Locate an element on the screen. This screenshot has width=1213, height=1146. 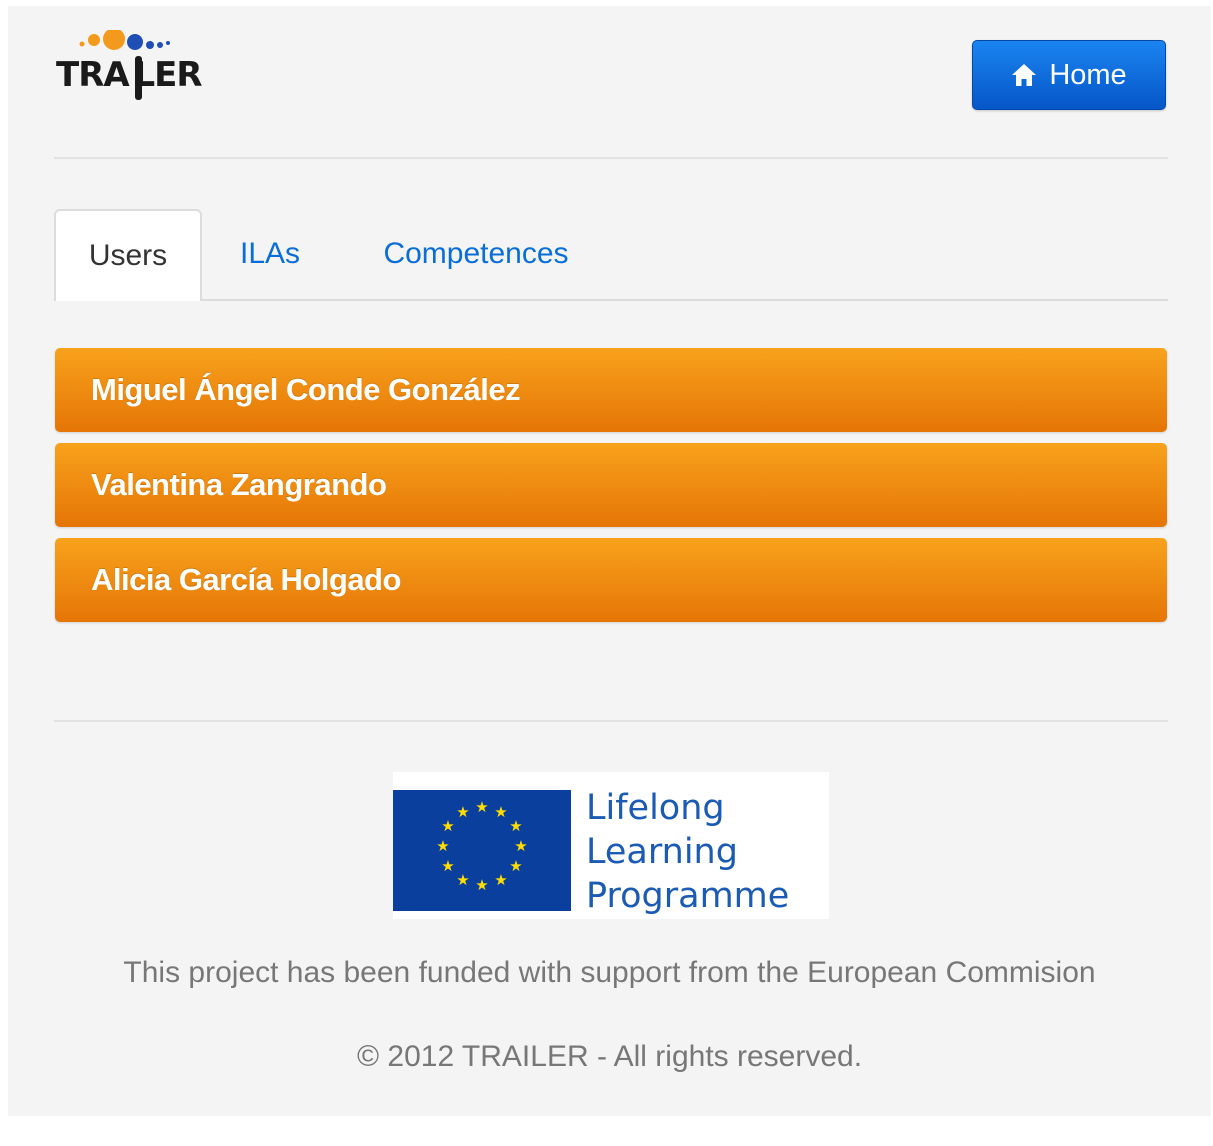
list-item: Valentina Zangrando is located at coordinates (611, 485).